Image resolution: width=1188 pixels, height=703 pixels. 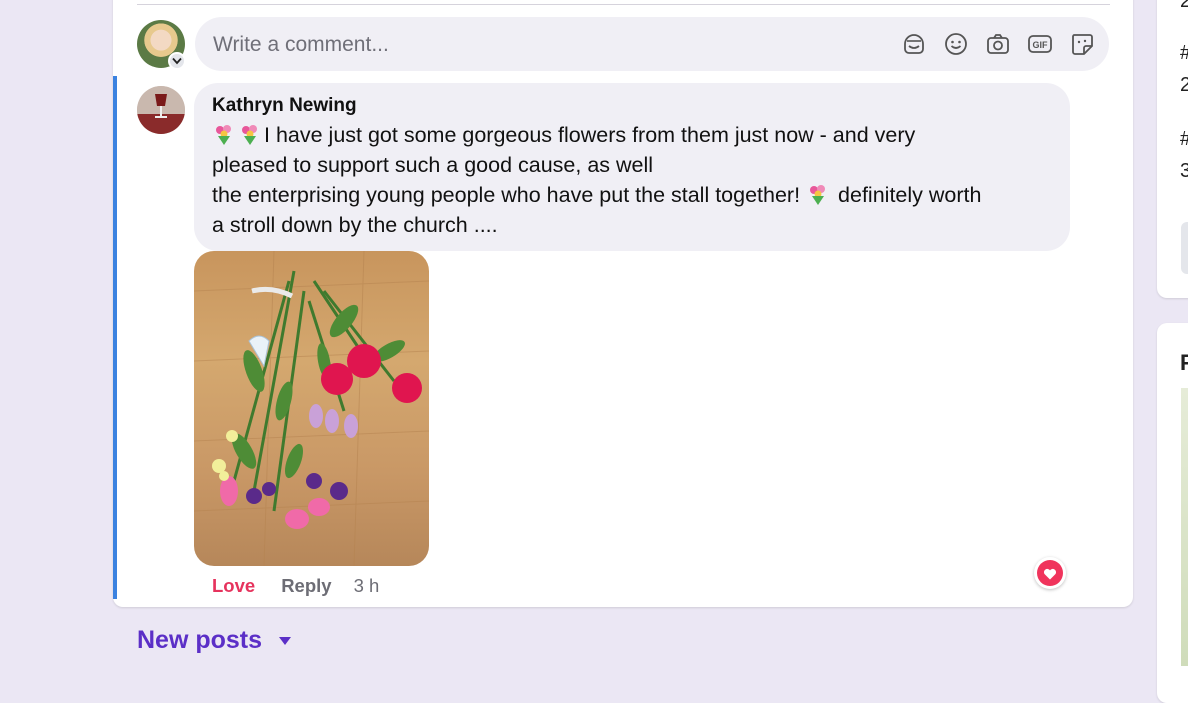 I want to click on commenter-avatar, so click(x=161, y=110).